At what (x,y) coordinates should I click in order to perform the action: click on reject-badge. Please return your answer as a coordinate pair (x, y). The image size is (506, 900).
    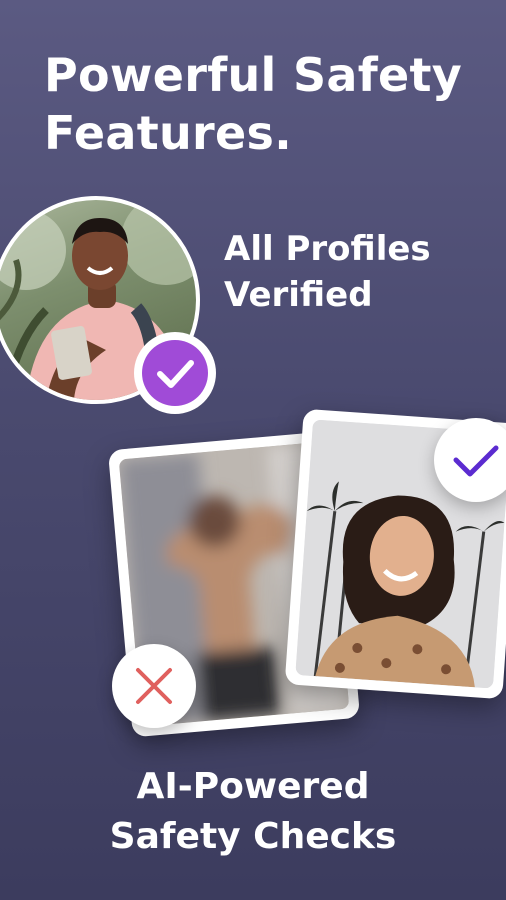
    Looking at the image, I should click on (154, 686).